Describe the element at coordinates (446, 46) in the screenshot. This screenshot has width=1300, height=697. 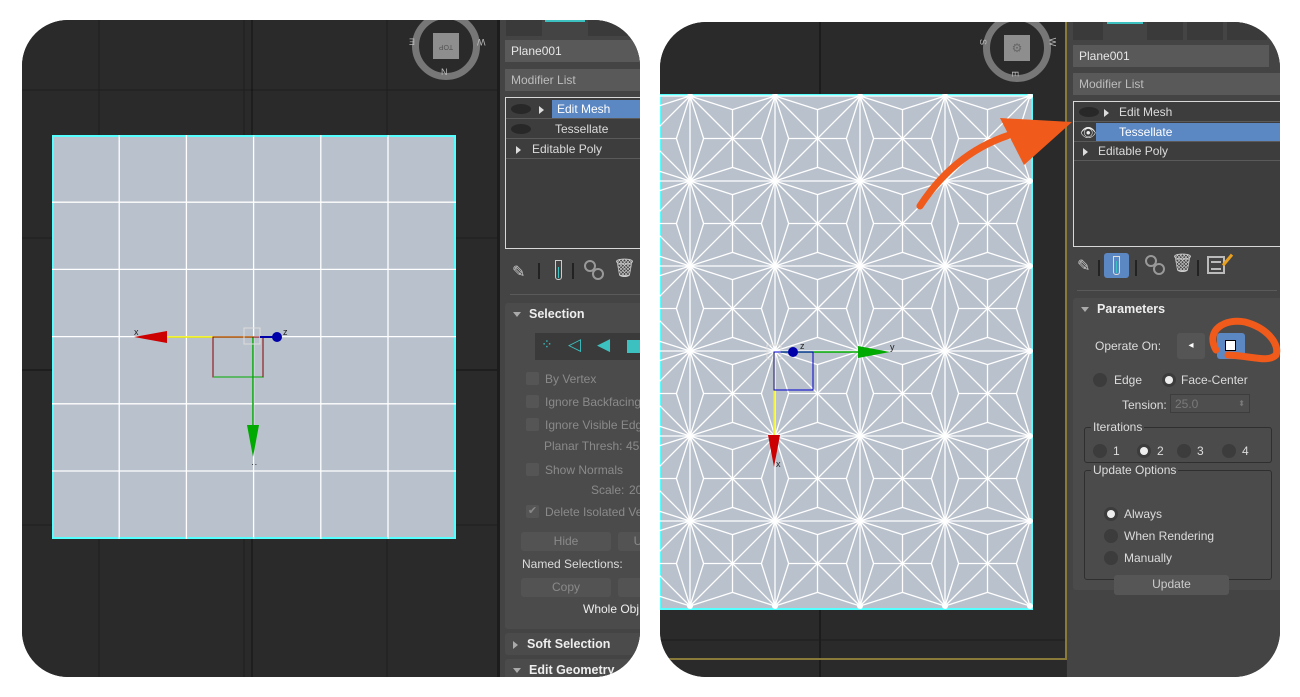
I see `viewcube-face: TOP` at that location.